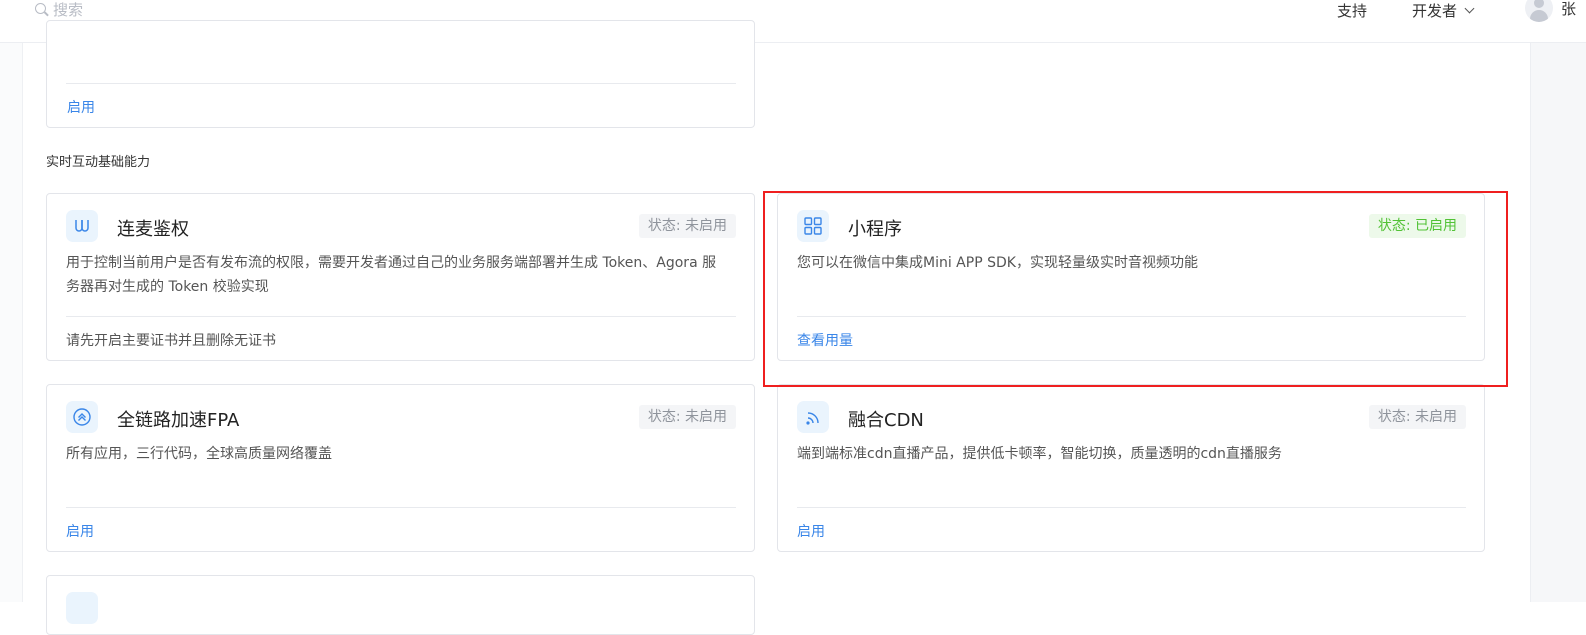  What do you see at coordinates (11, 322) in the screenshot?
I see `left-gutter` at bounding box center [11, 322].